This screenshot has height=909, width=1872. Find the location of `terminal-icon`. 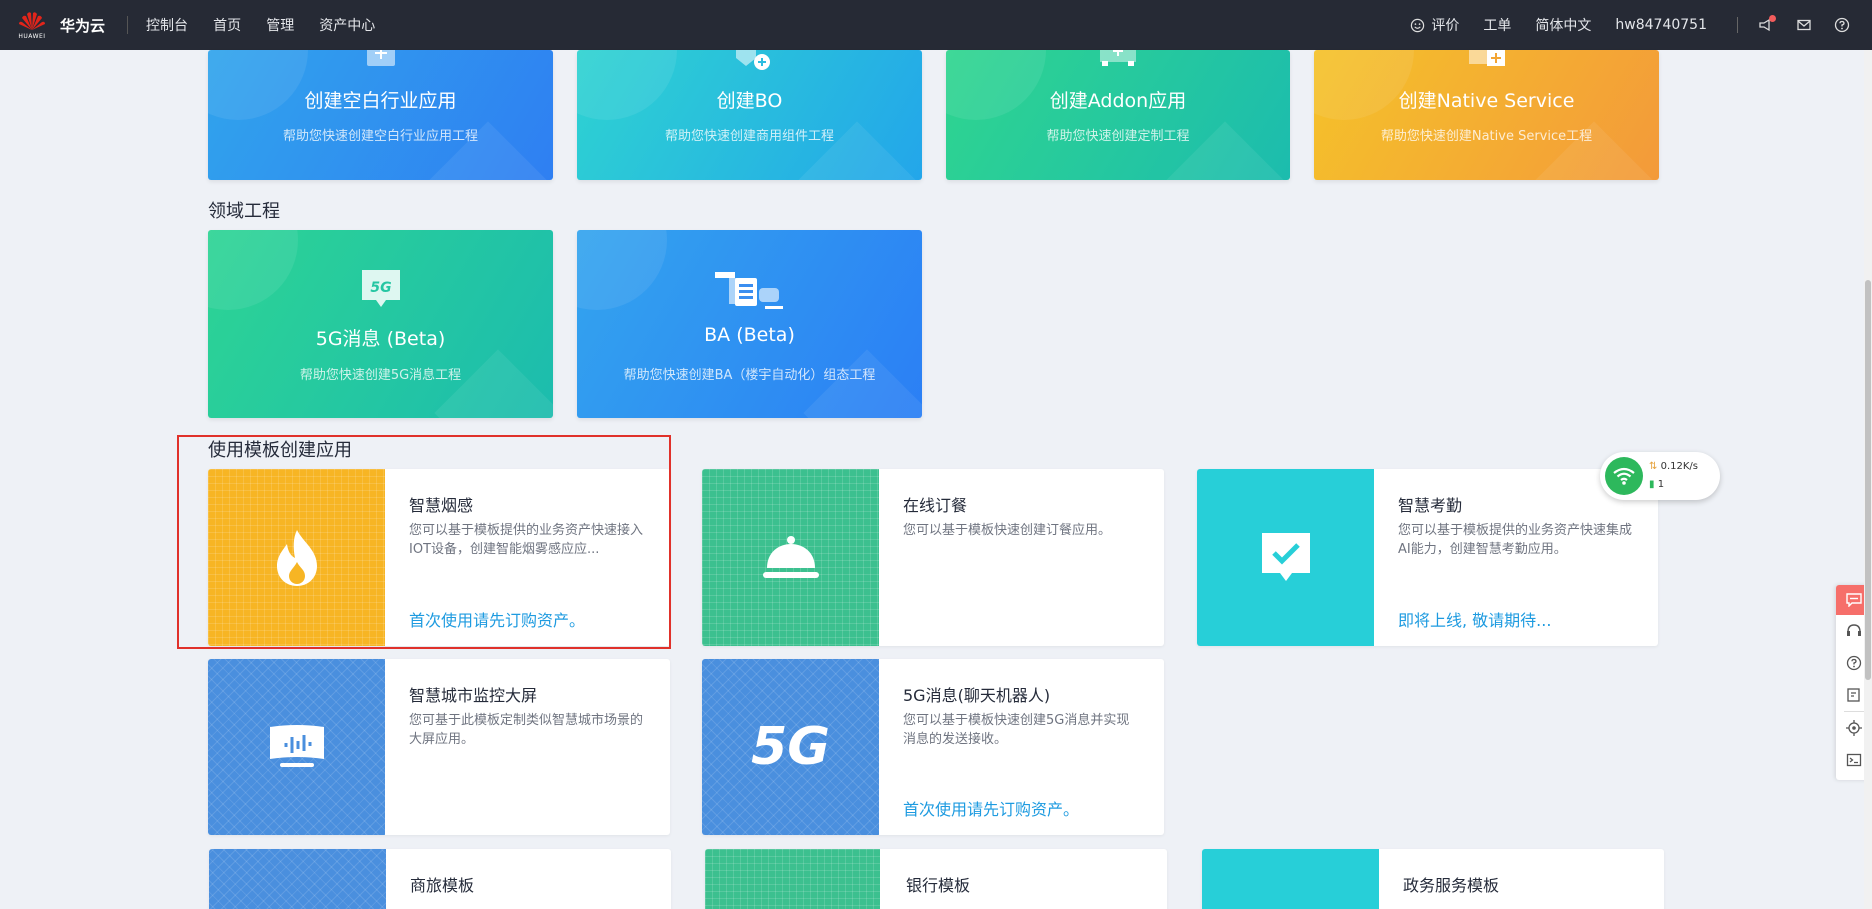

terminal-icon is located at coordinates (1854, 760).